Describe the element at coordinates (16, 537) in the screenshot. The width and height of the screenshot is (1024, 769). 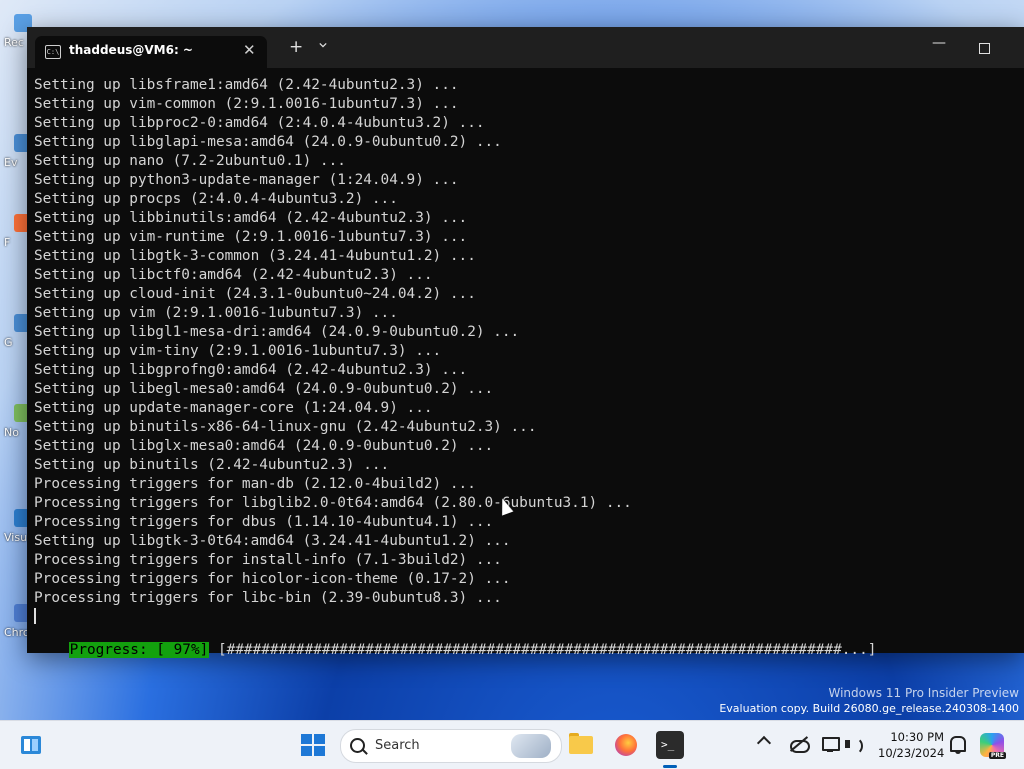
I see `desktop-icon-label: Visu` at that location.